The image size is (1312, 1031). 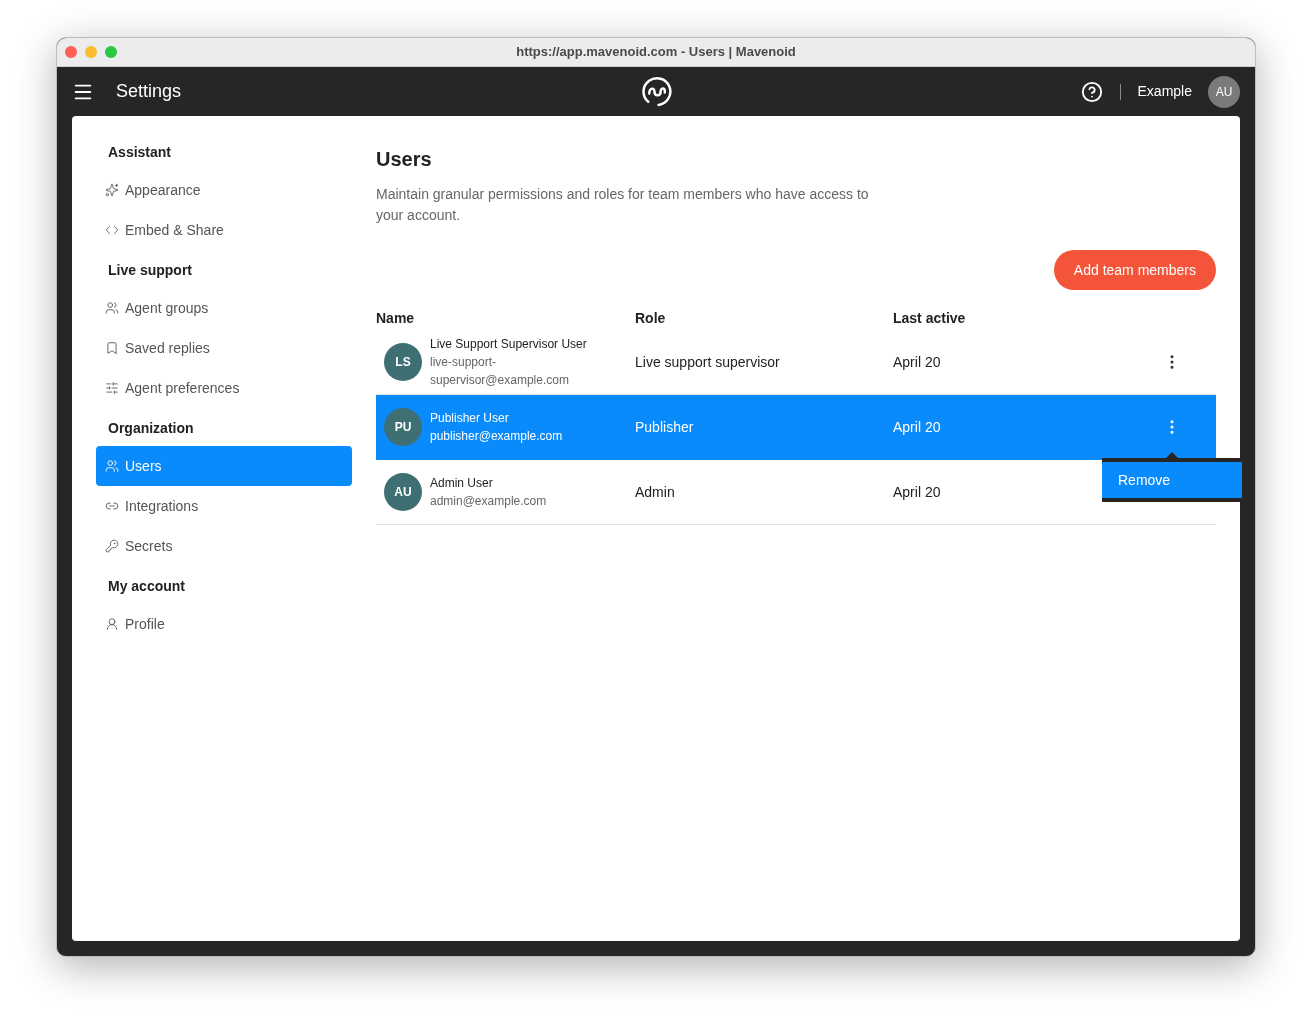 What do you see at coordinates (403, 492) in the screenshot?
I see `user-avatar: AU` at bounding box center [403, 492].